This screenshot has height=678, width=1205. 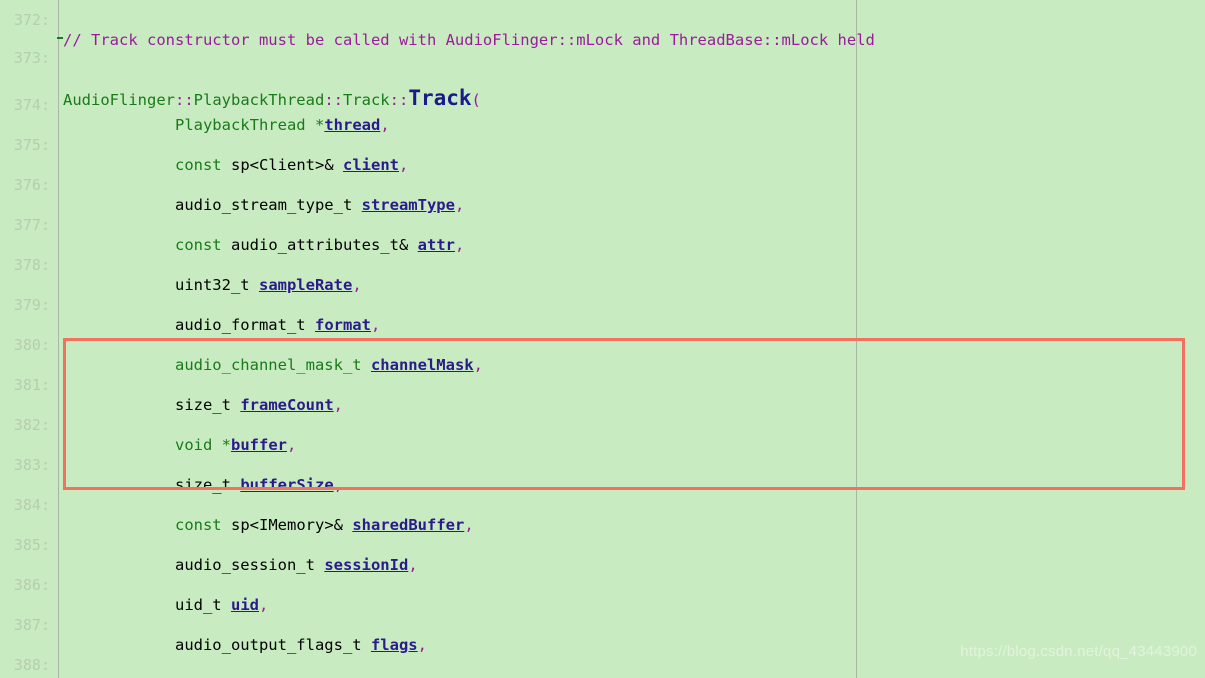 I want to click on line-number: 382:, so click(x=31, y=425).